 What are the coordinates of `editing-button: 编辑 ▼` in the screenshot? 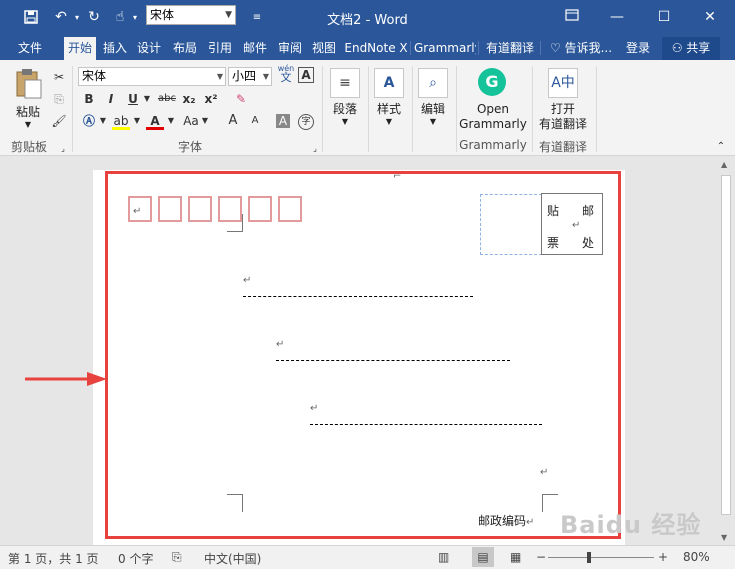 It's located at (433, 113).